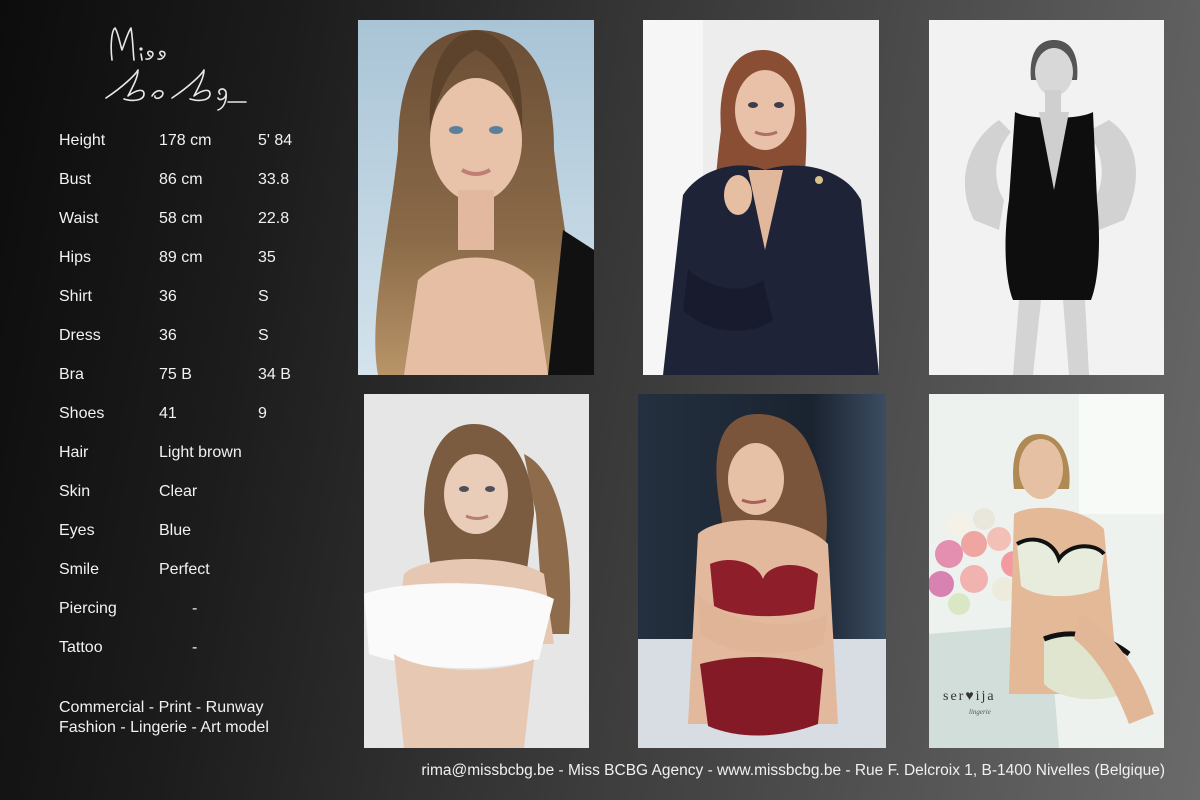 The height and width of the screenshot is (800, 1200). What do you see at coordinates (274, 218) in the screenshot?
I see `measurement-imperial: 22.8` at bounding box center [274, 218].